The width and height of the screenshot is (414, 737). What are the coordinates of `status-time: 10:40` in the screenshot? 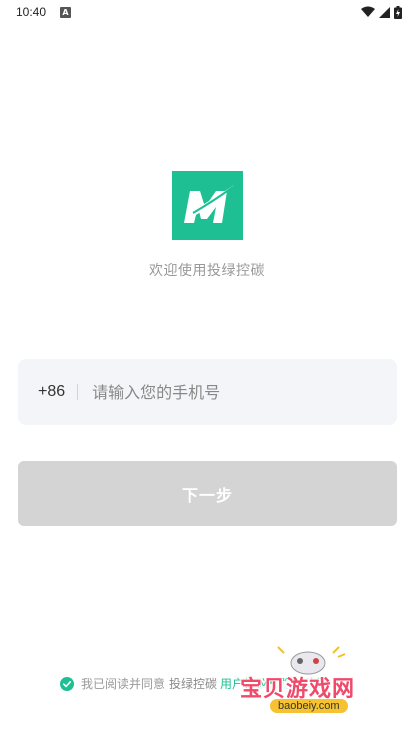 It's located at (31, 12).